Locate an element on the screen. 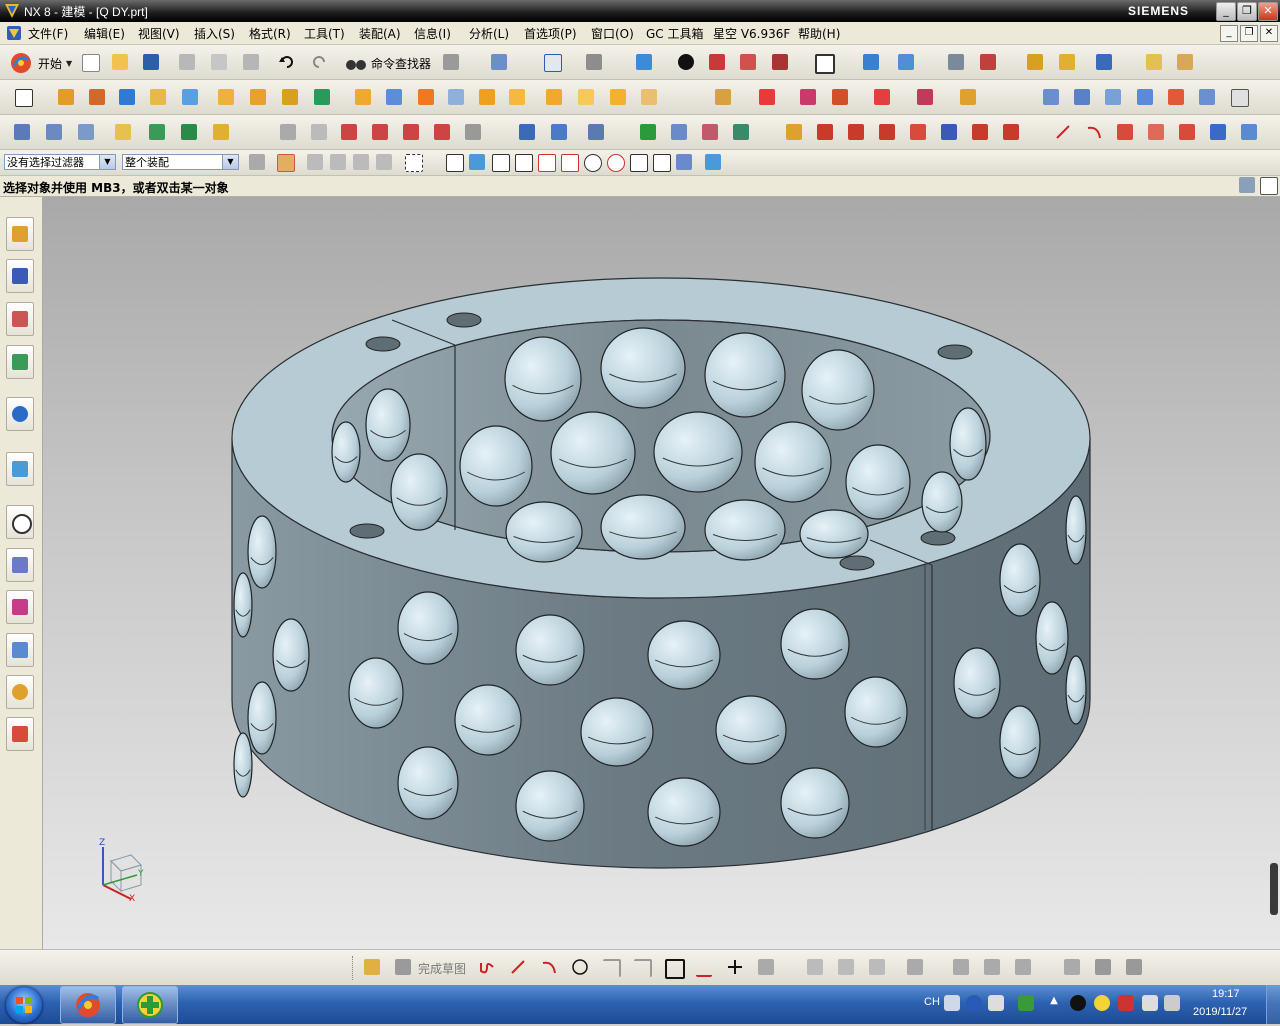 The height and width of the screenshot is (1026, 1280). system-materials-tab is located at coordinates (20, 565).